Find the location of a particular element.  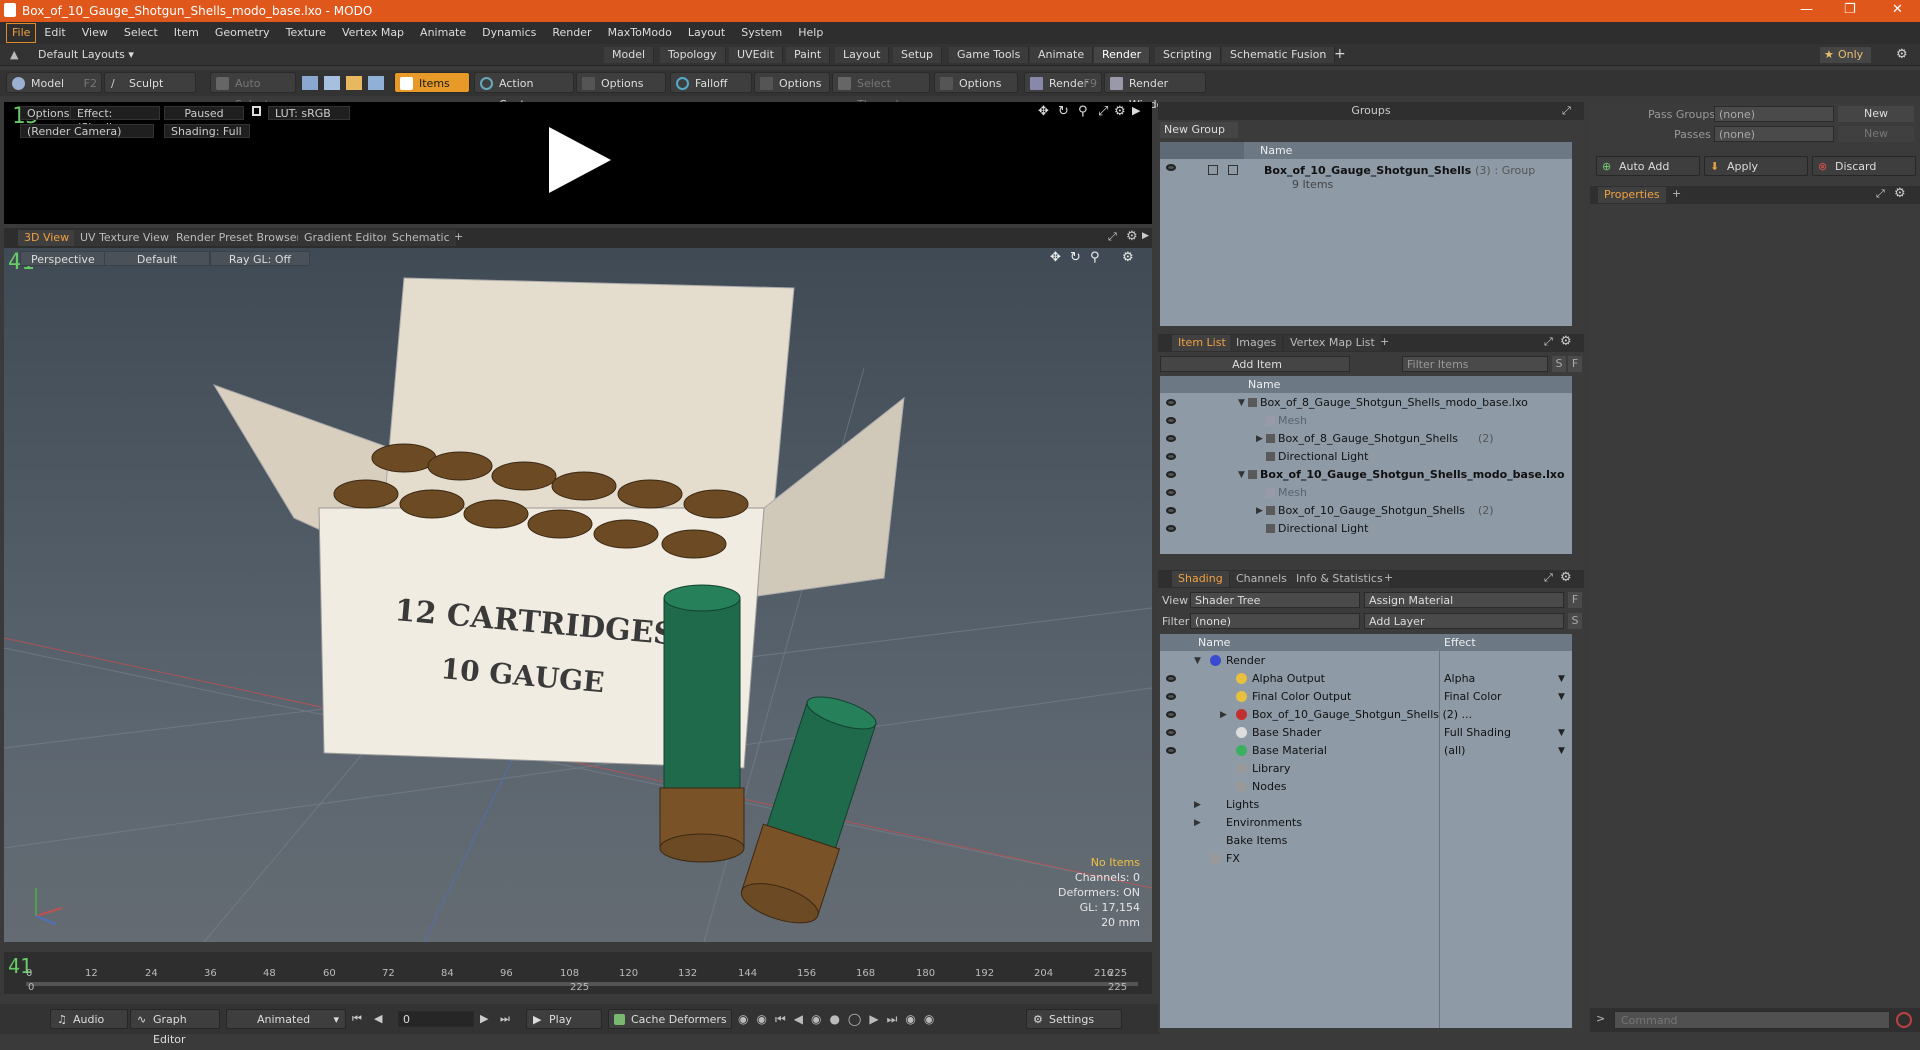

menu-view: View is located at coordinates (95, 33).